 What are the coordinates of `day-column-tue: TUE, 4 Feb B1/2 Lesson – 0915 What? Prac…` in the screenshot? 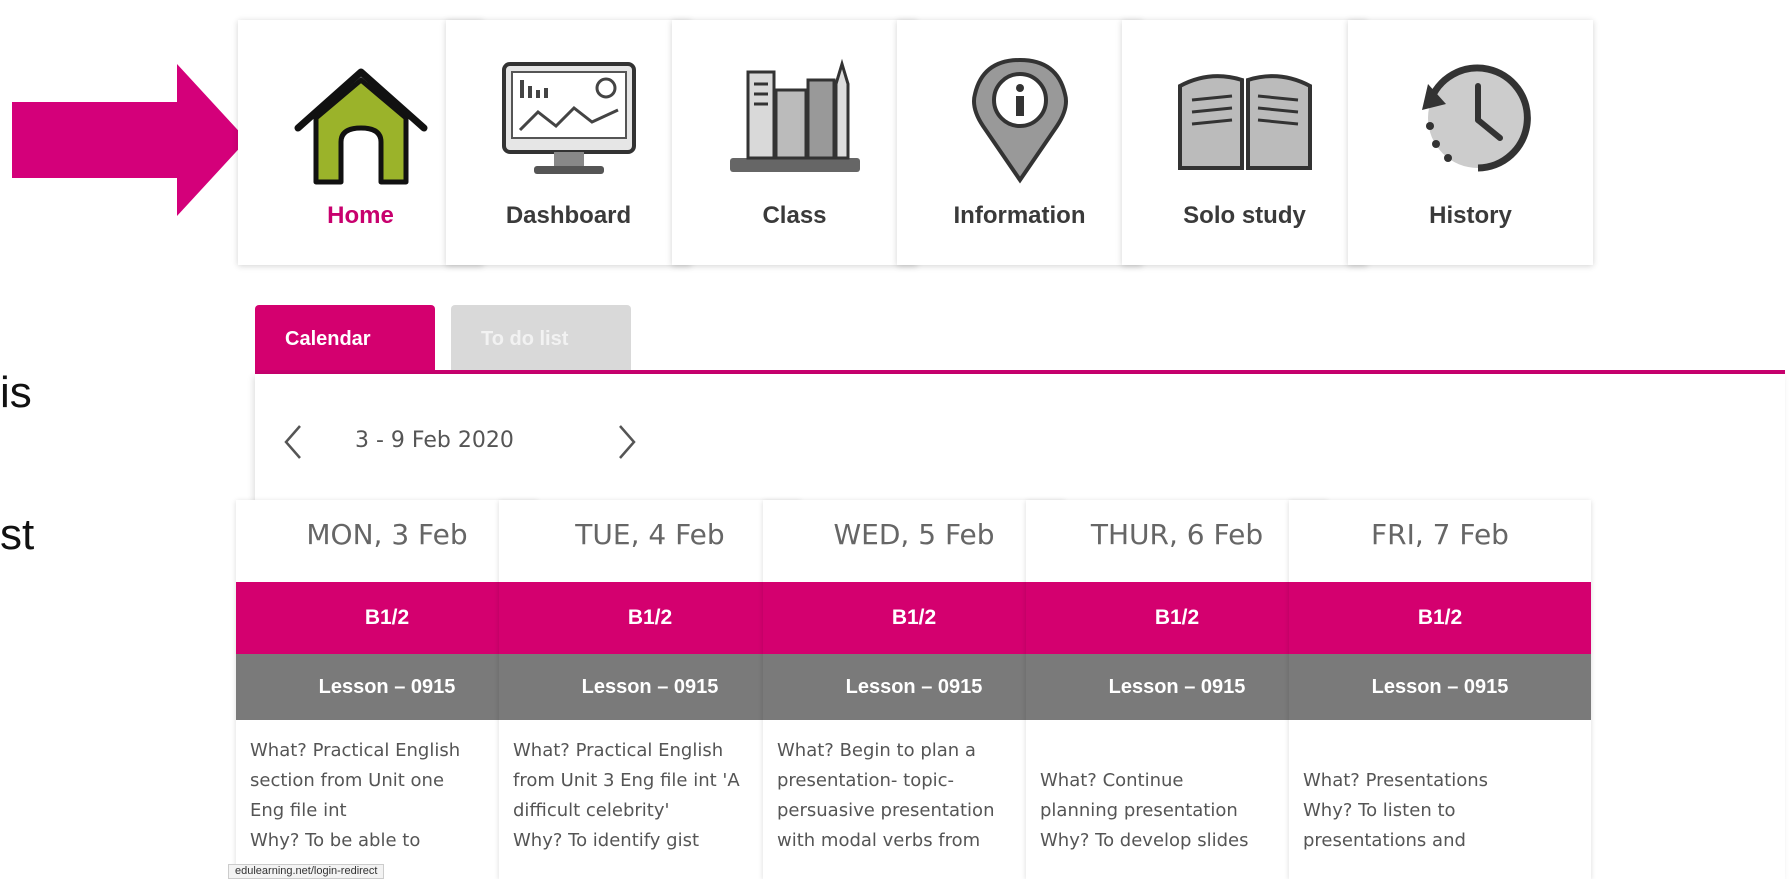 It's located at (650, 689).